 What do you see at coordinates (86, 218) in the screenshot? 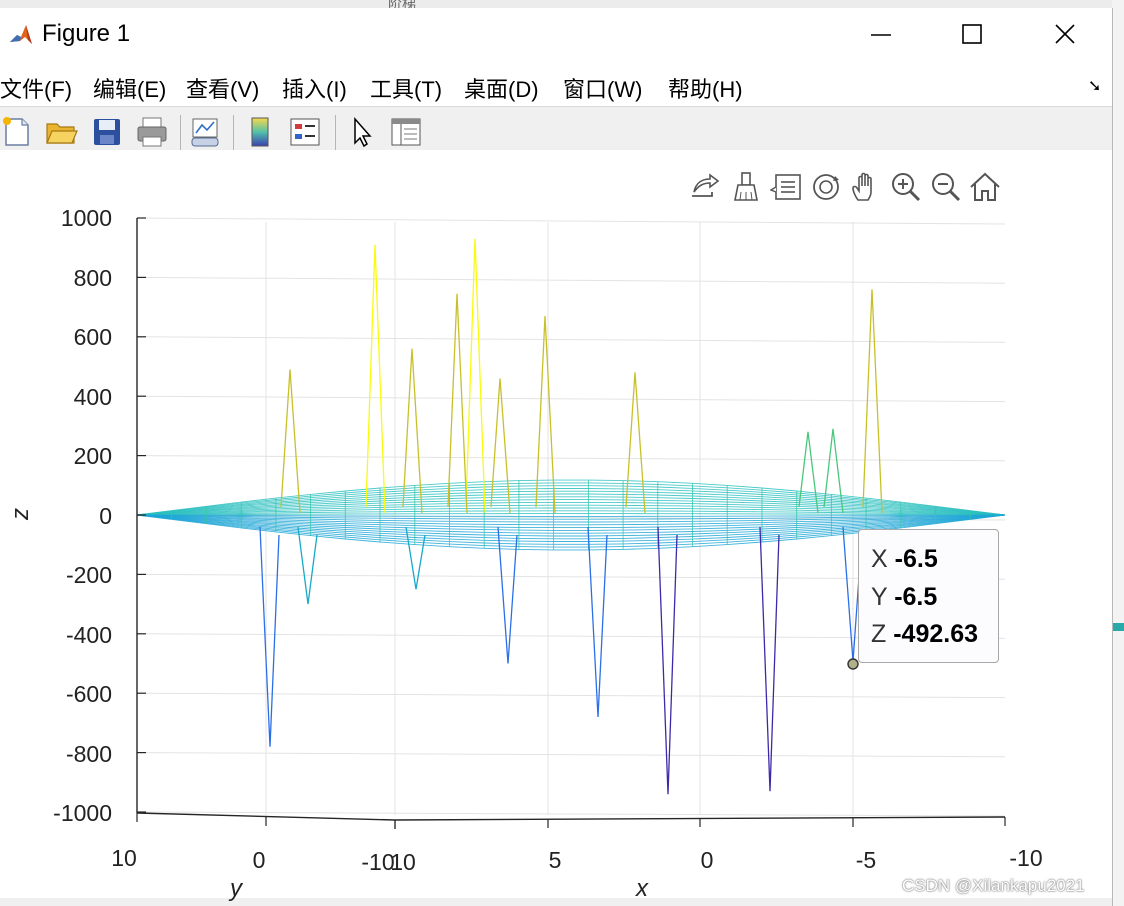
I see `z-tick-label: 1000` at bounding box center [86, 218].